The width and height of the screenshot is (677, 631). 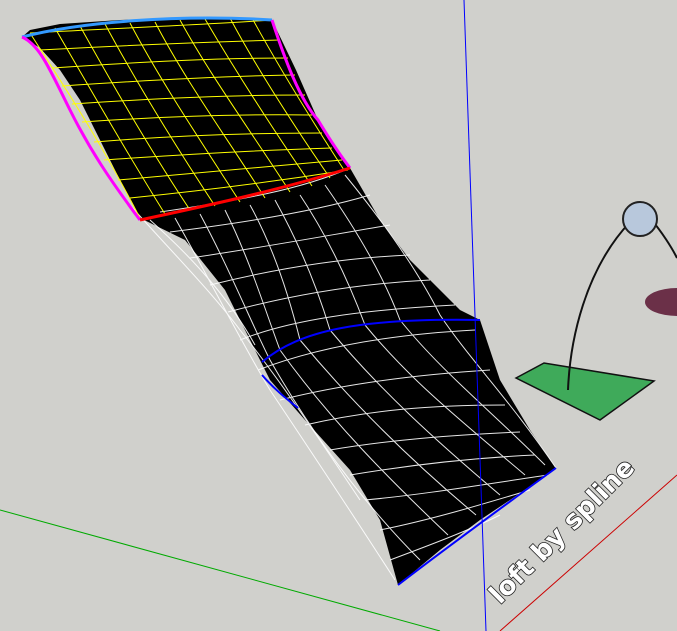 I want to click on ellipse-object, so click(x=661, y=302).